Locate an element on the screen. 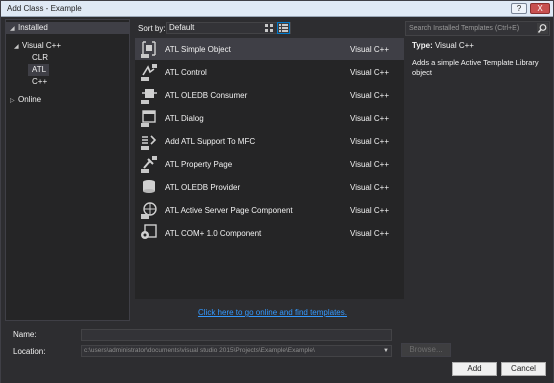 The width and height of the screenshot is (554, 383). atl-simple-object-icon is located at coordinates (148, 49).